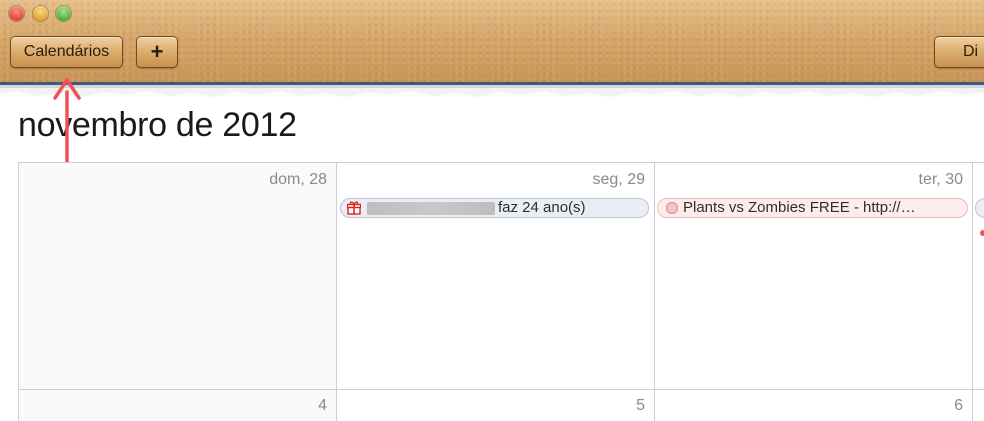 The height and width of the screenshot is (421, 984). I want to click on day-label-seg-29: seg, 29, so click(618, 179).